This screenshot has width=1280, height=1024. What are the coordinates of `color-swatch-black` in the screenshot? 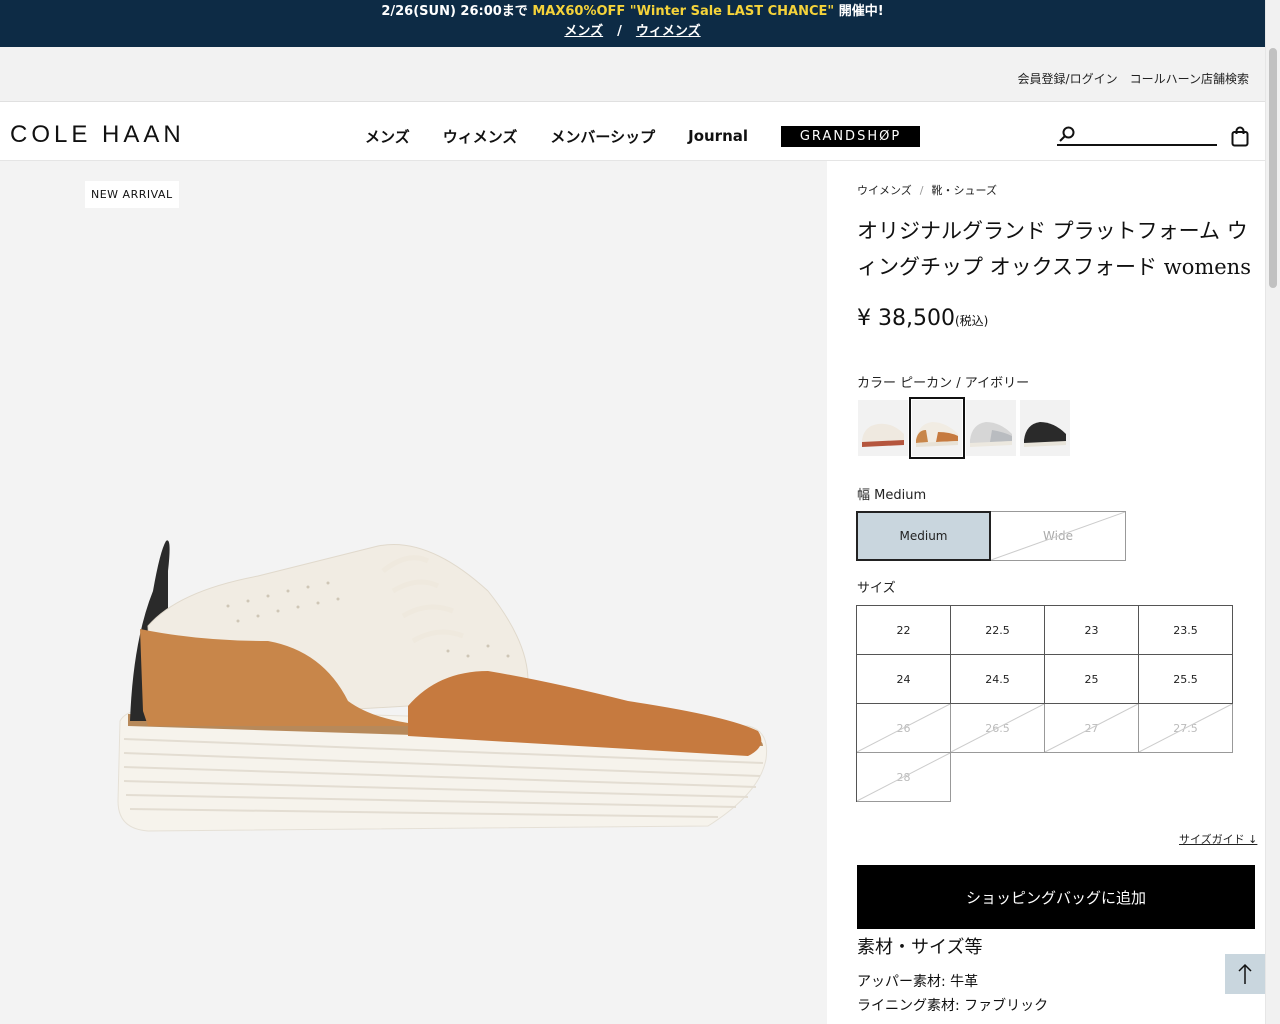 It's located at (1045, 428).